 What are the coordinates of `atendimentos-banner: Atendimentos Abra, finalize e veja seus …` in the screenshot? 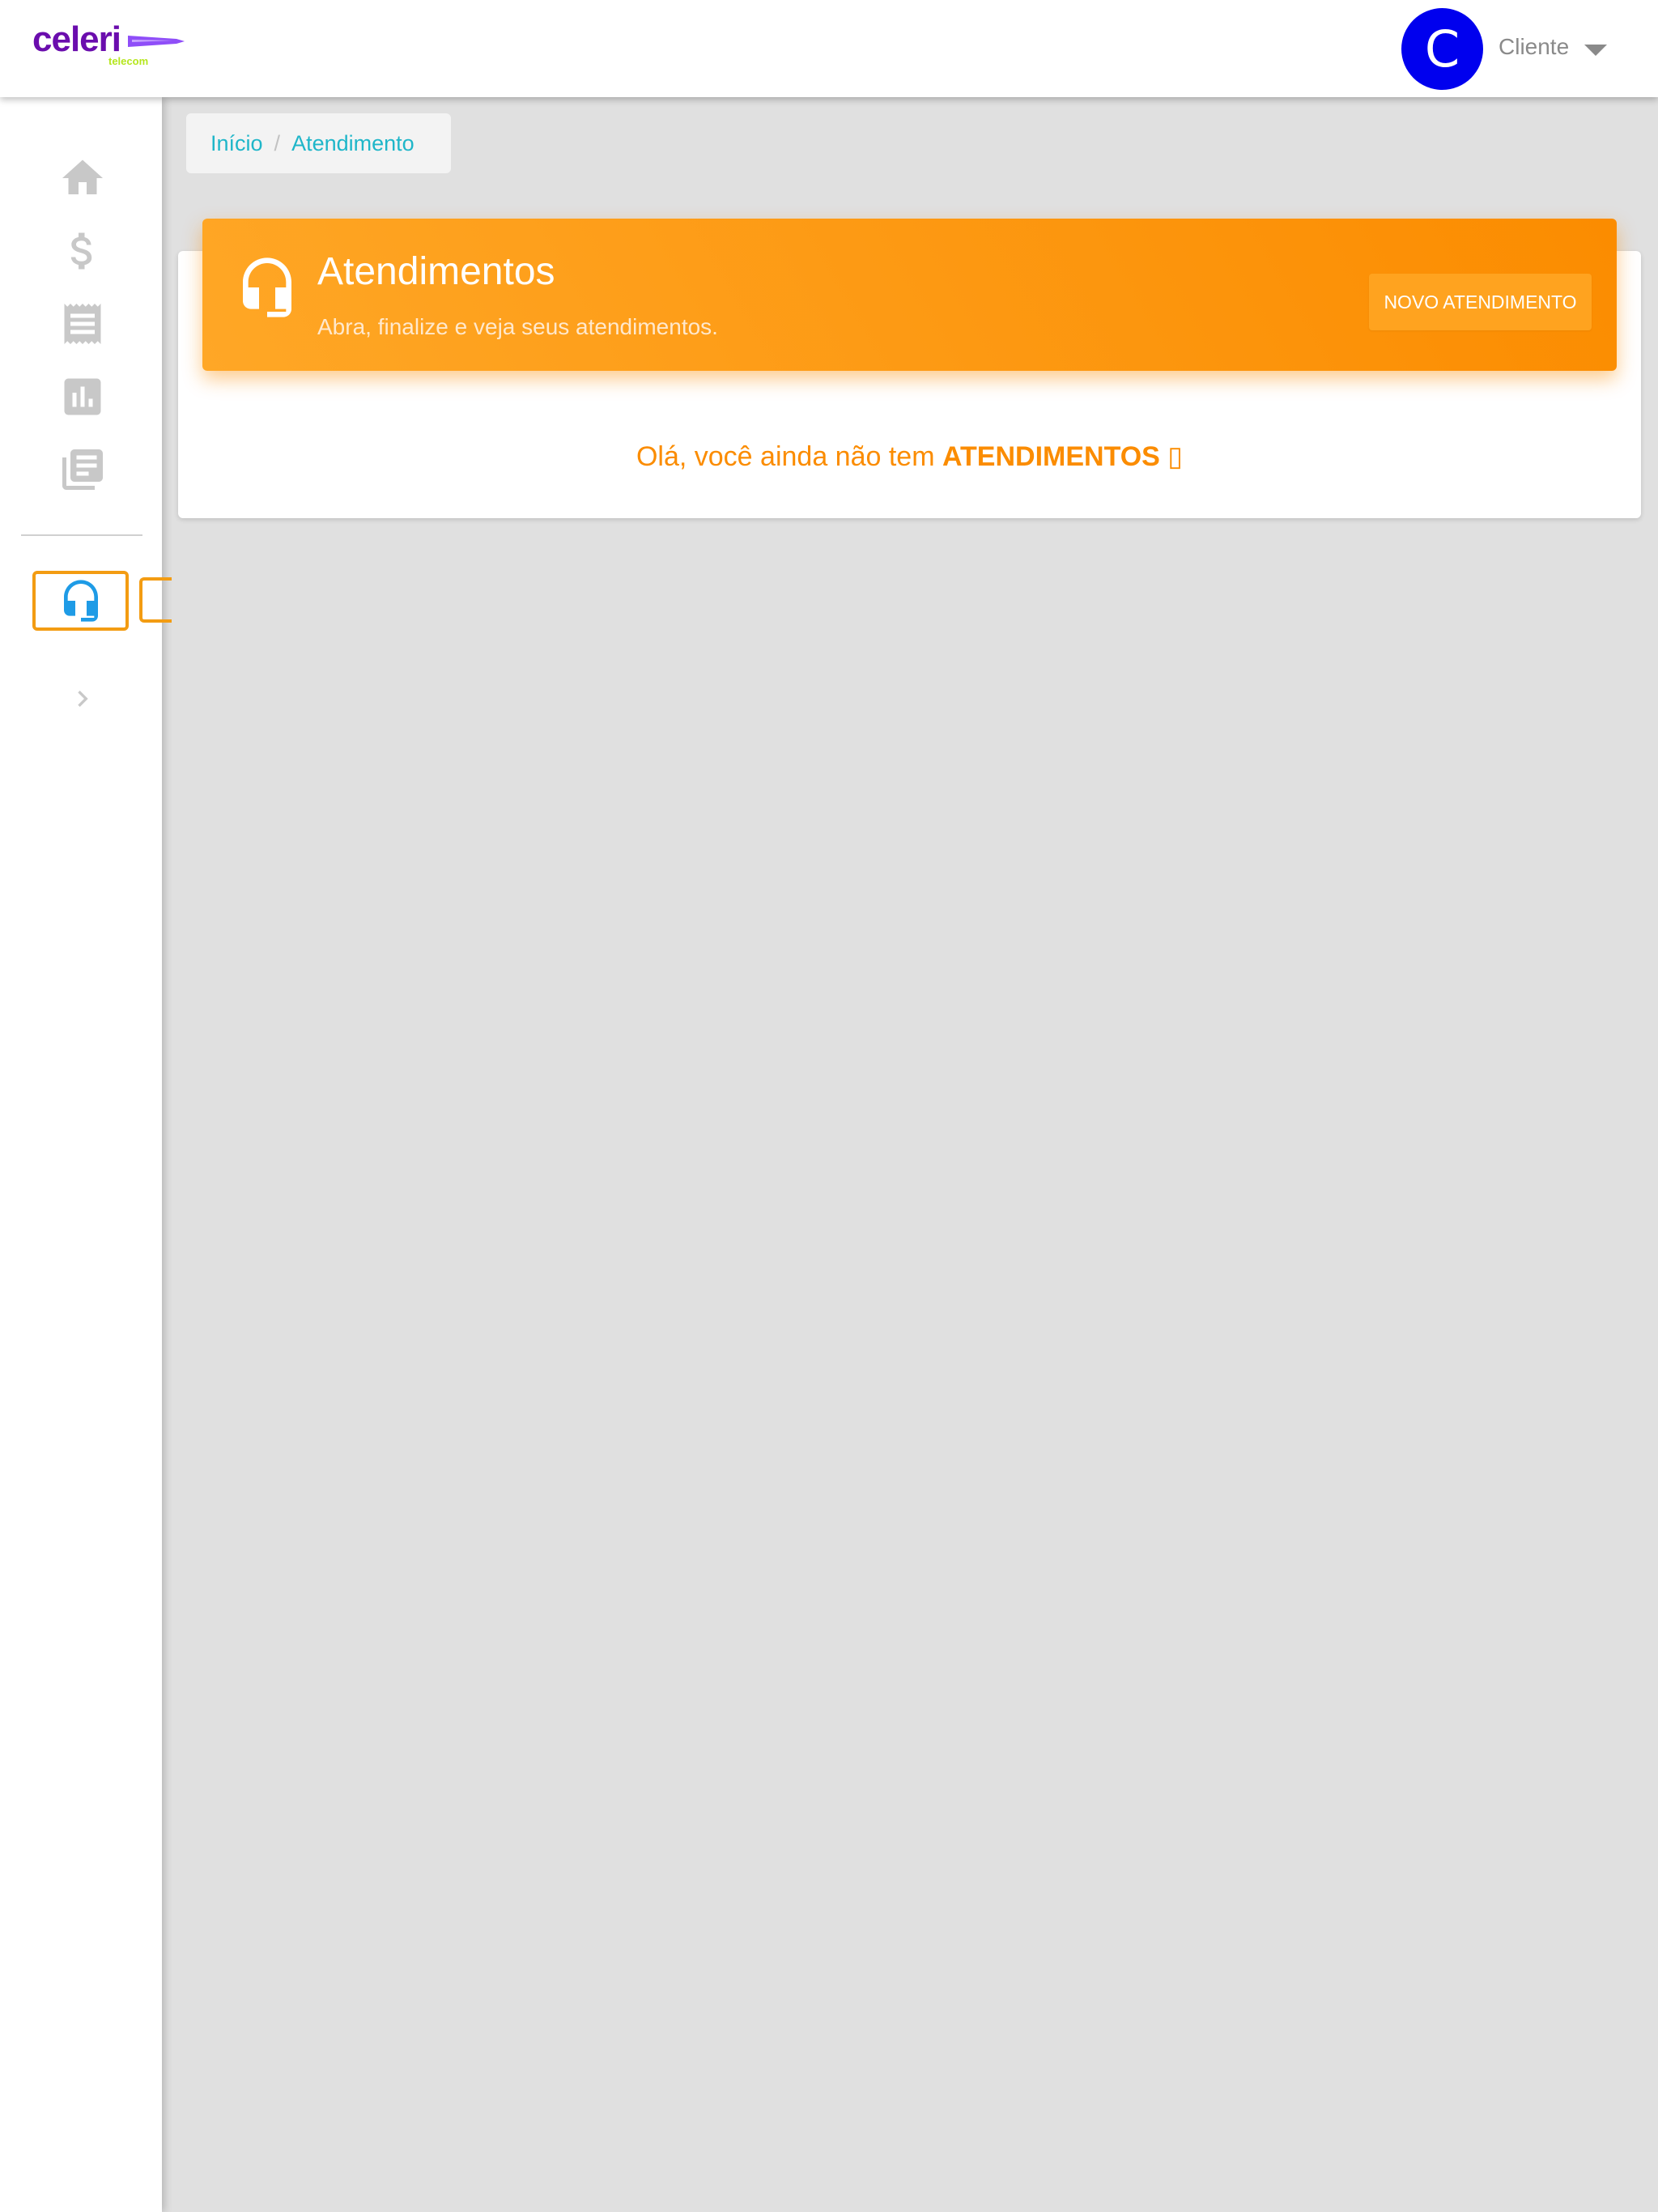 It's located at (909, 295).